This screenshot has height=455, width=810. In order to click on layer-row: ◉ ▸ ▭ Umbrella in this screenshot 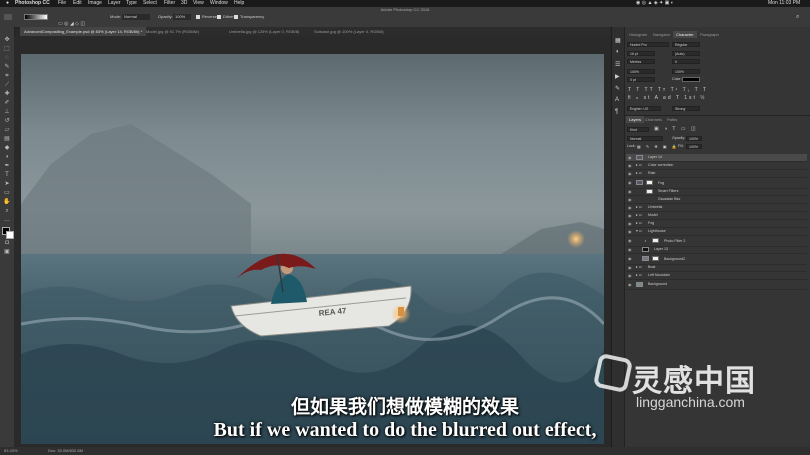, I will do `click(716, 208)`.